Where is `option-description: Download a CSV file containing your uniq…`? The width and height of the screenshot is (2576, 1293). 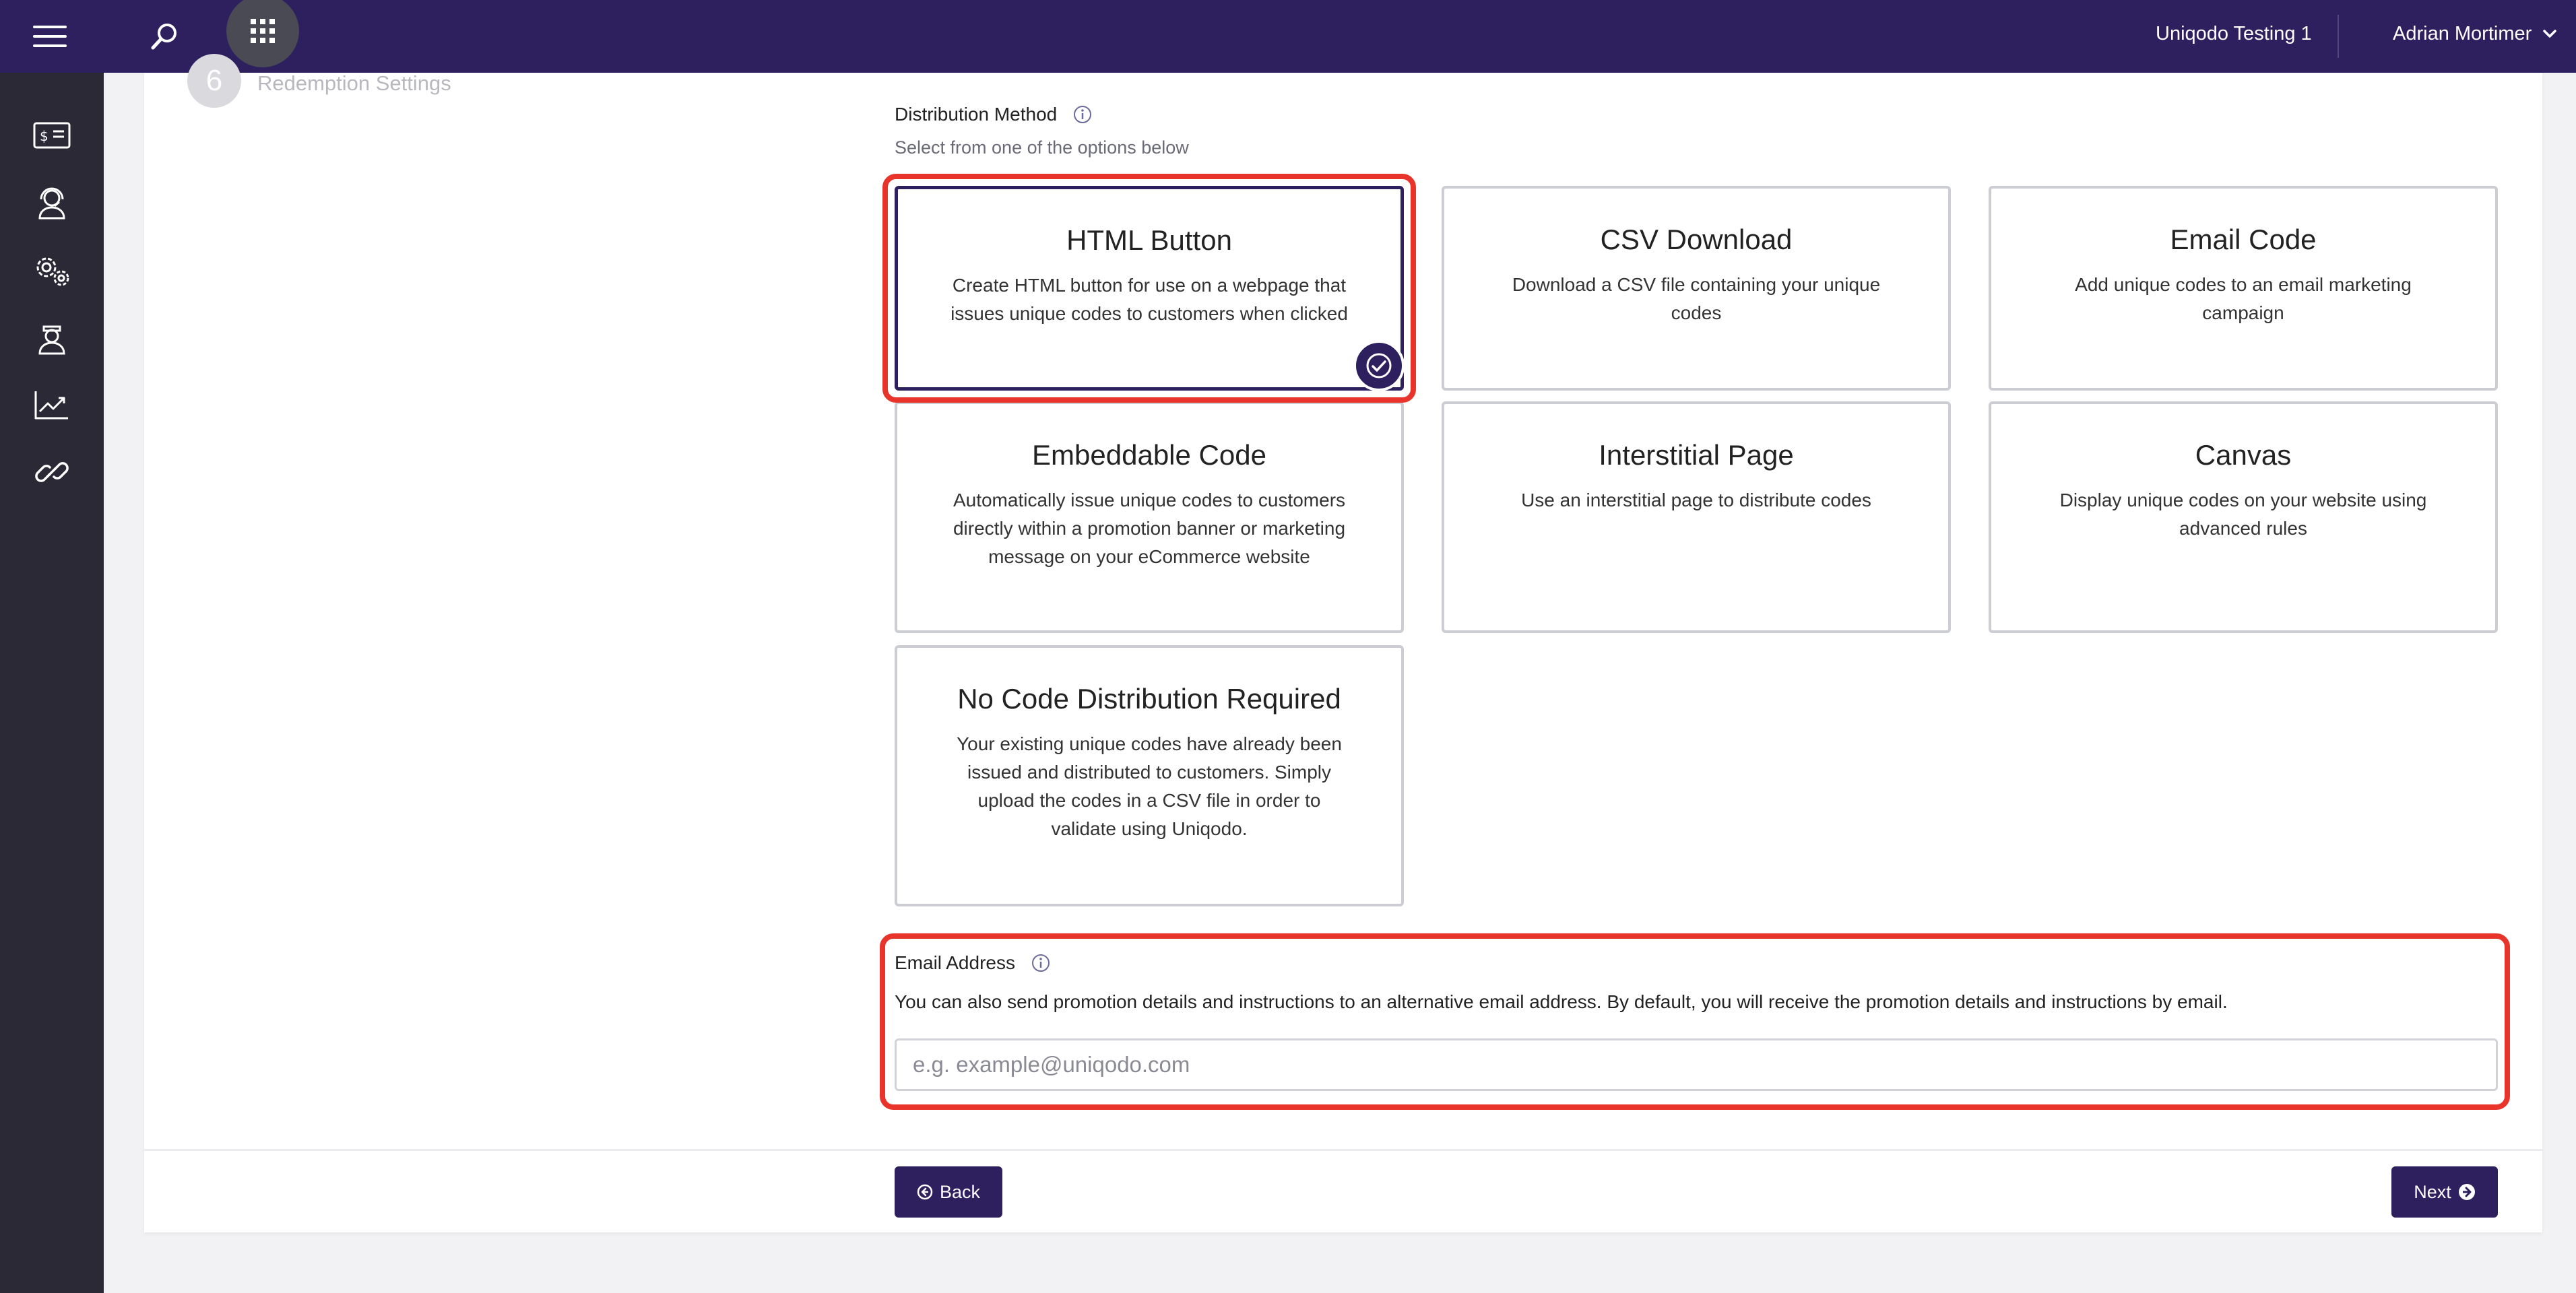
option-description: Download a CSV file containing your uniq… is located at coordinates (1696, 298).